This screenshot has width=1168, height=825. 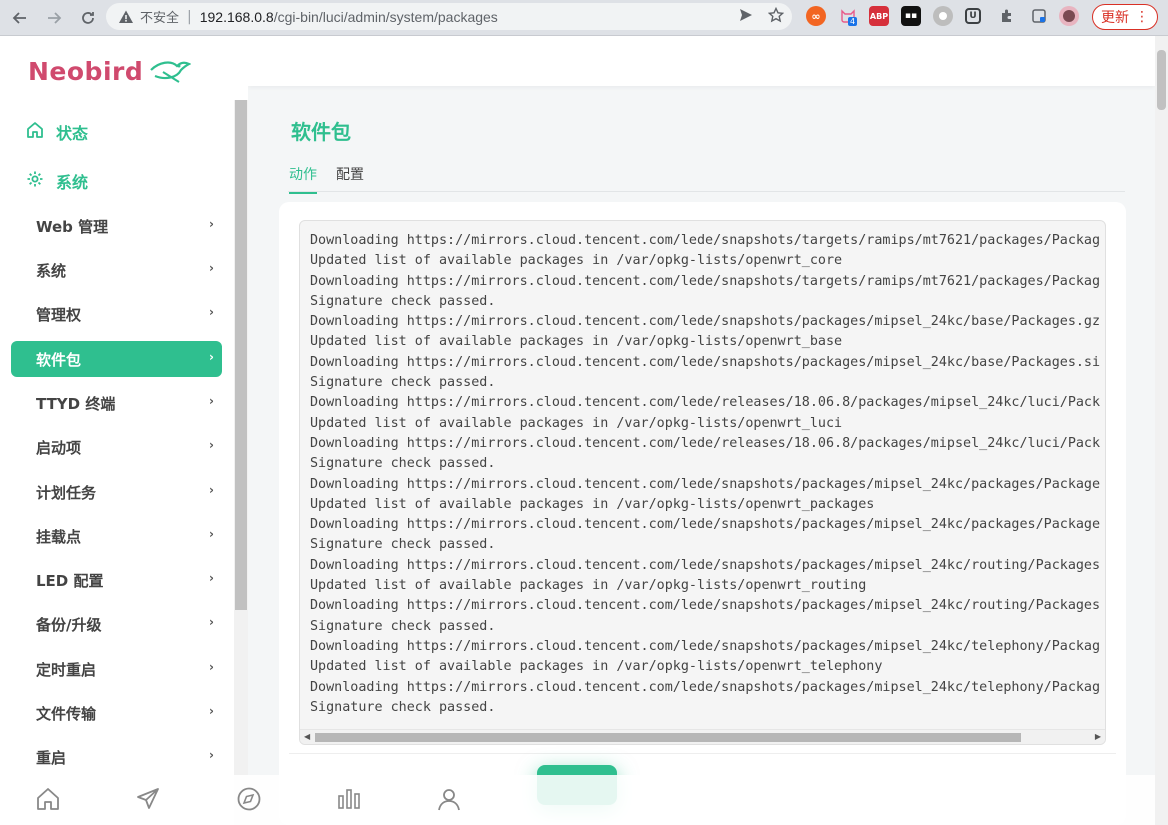 What do you see at coordinates (116, 492) in the screenshot?
I see `sidebar-item-scheduled-tasks: 计划任务 ›` at bounding box center [116, 492].